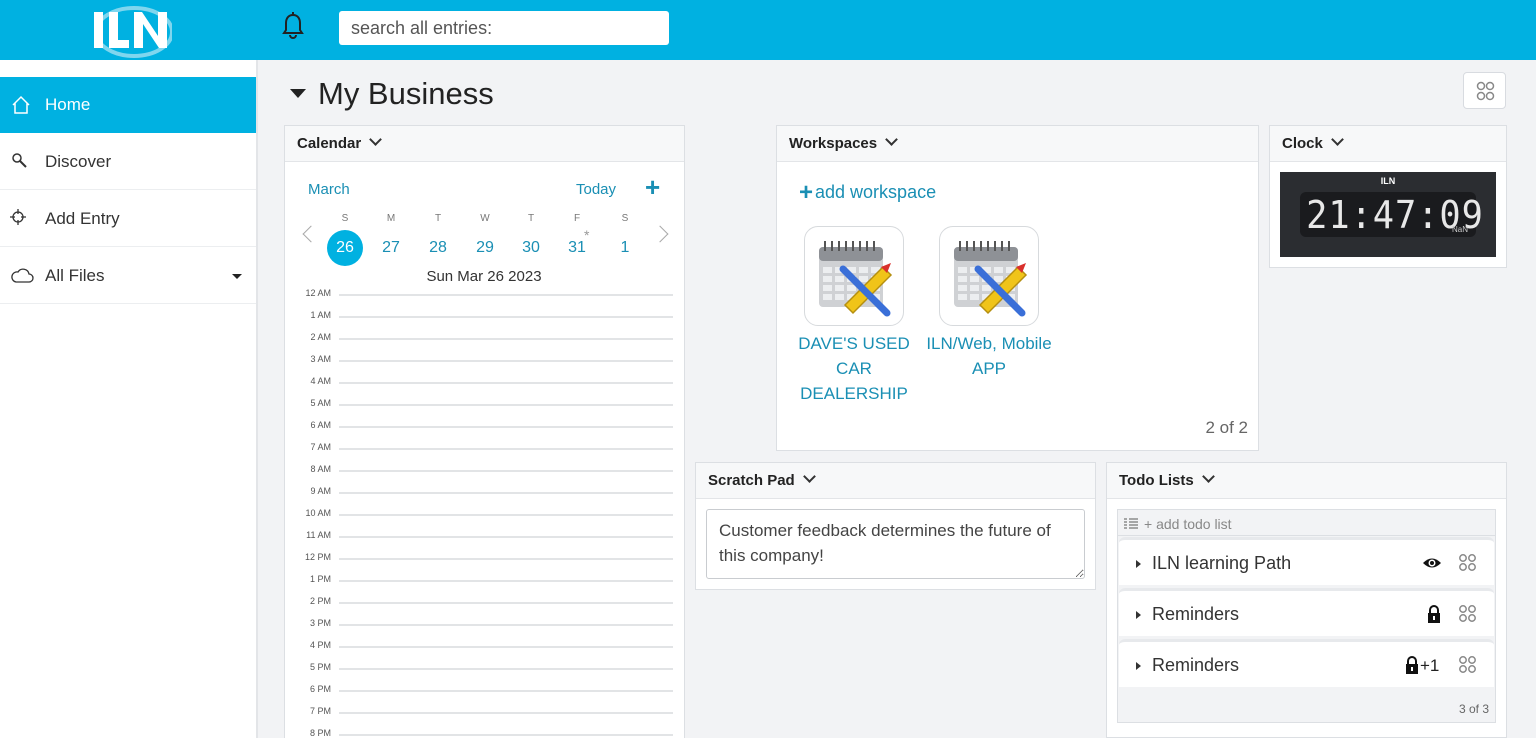  Describe the element at coordinates (484, 733) in the screenshot. I see `hour-slot: 8 PM` at that location.